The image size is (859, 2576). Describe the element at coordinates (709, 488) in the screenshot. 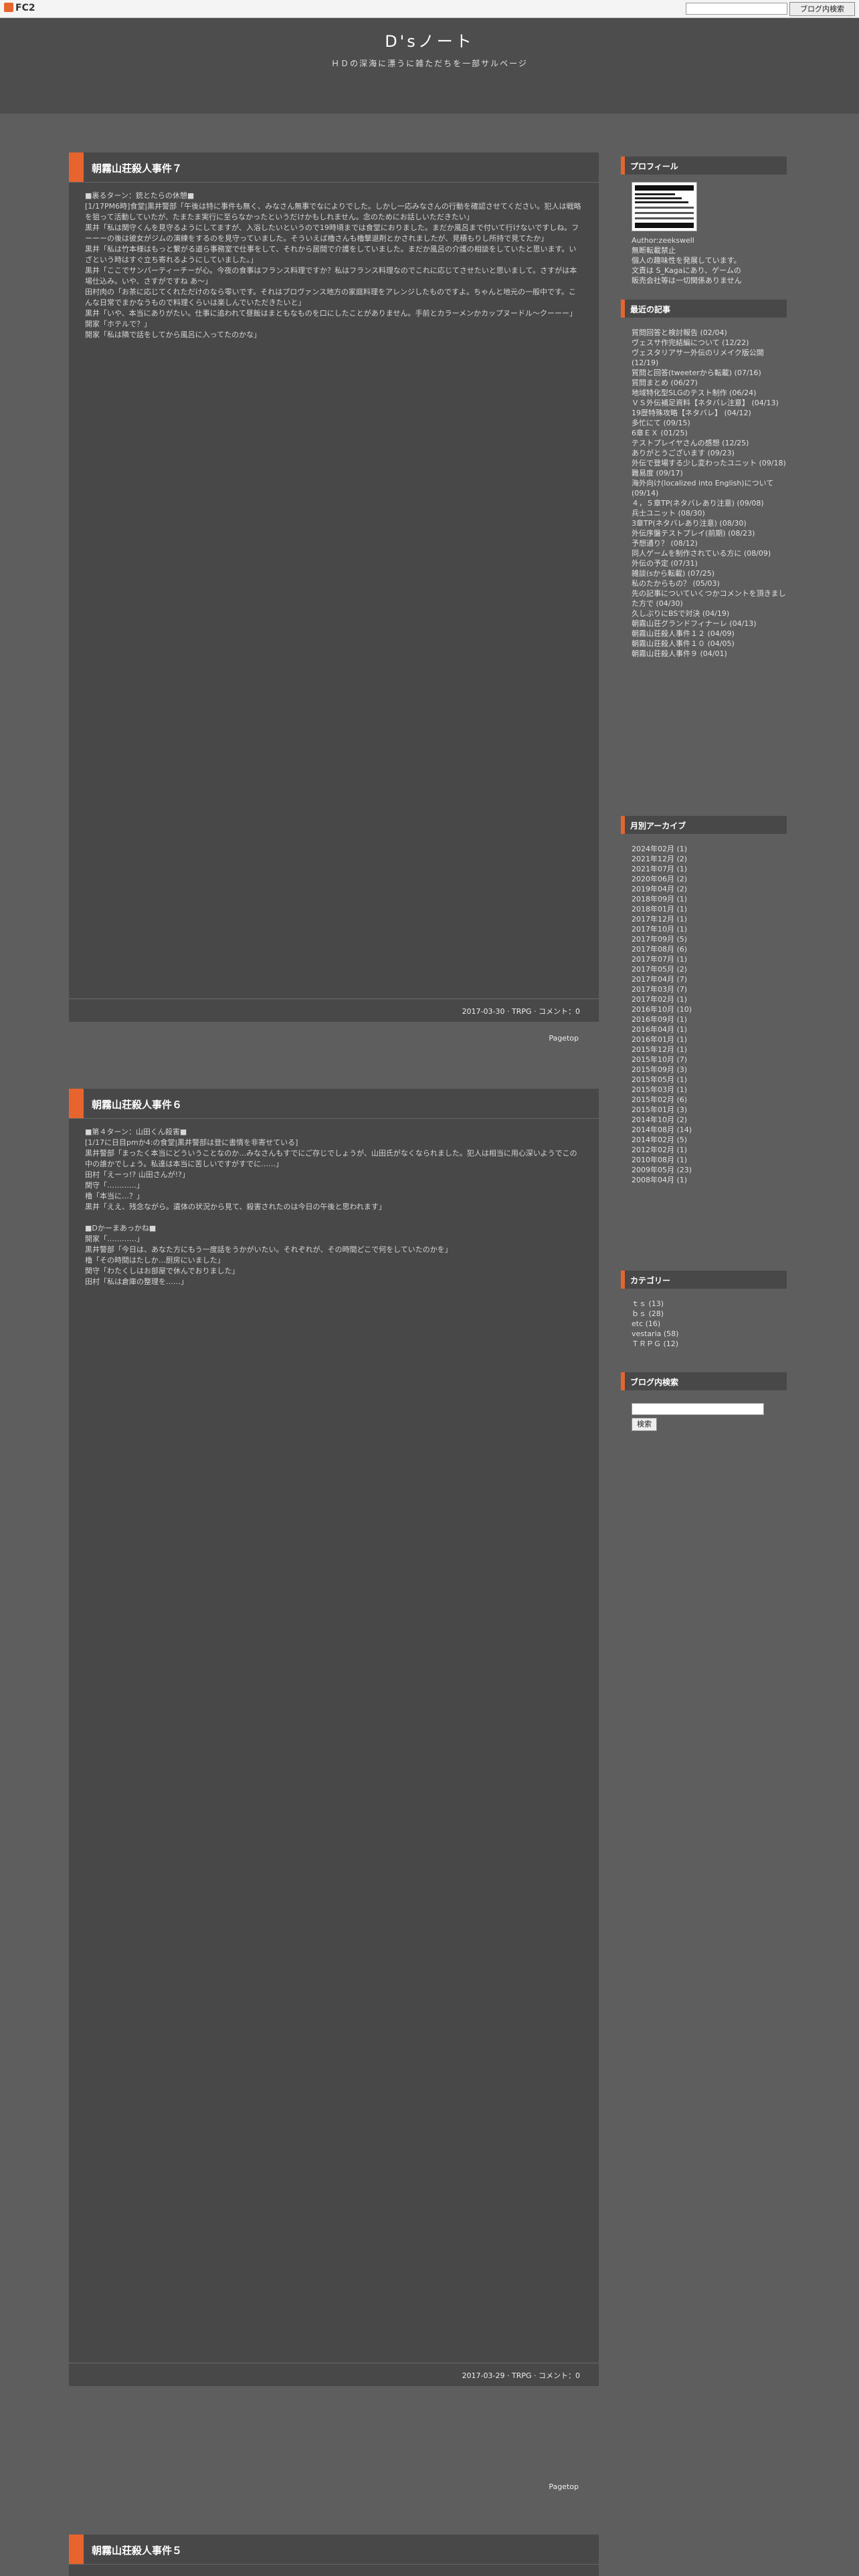

I see `recent-item: 海外向け(localized into English)について (09/14)` at that location.